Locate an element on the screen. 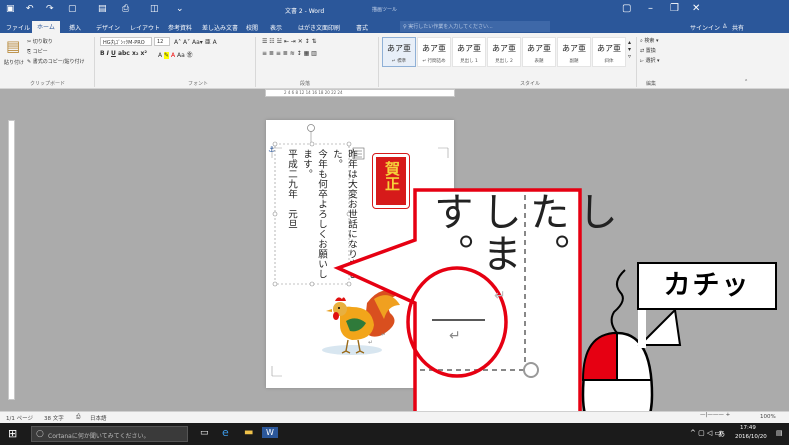 This screenshot has height=445, width=789. clock-date: 2016/10/20 is located at coordinates (751, 437).